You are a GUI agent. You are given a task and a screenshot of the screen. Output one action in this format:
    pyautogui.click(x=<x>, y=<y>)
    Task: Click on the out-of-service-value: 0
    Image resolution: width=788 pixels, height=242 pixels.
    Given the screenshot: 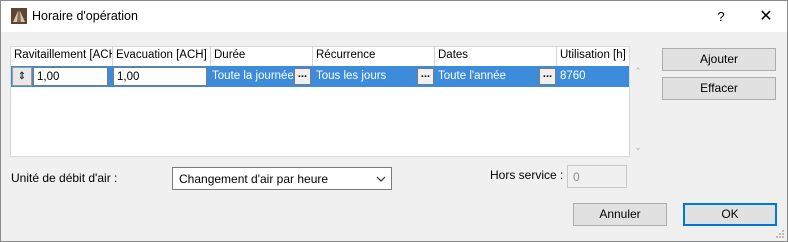 What is the action you would take?
    pyautogui.click(x=576, y=177)
    